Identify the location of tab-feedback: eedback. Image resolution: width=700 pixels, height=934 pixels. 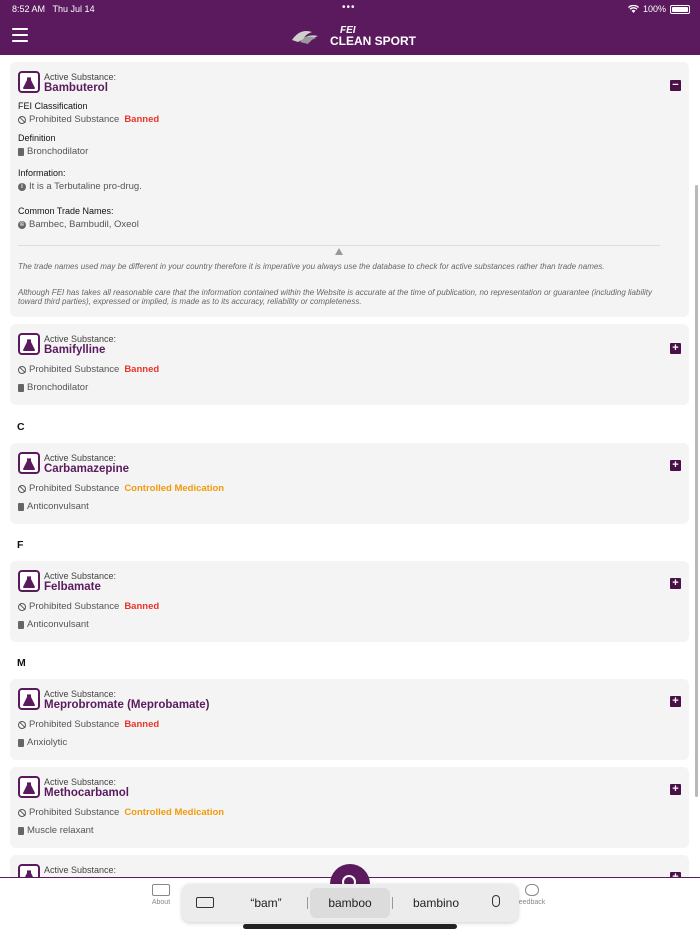
(532, 895).